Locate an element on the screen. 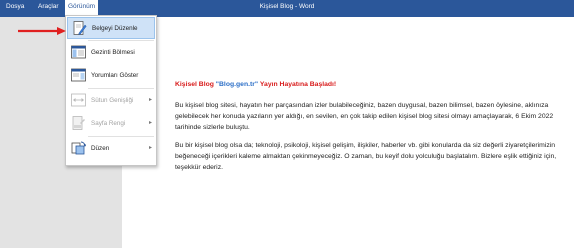  menu-item-layout: Düzen ▸ is located at coordinates (111, 149).